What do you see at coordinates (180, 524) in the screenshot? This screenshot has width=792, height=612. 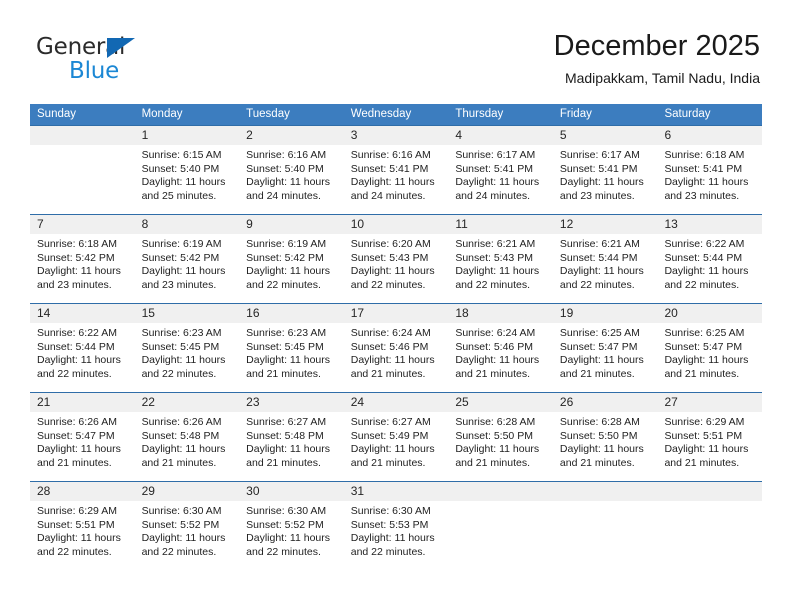 I see `sunset-text: Sunset: 5:52 PM` at bounding box center [180, 524].